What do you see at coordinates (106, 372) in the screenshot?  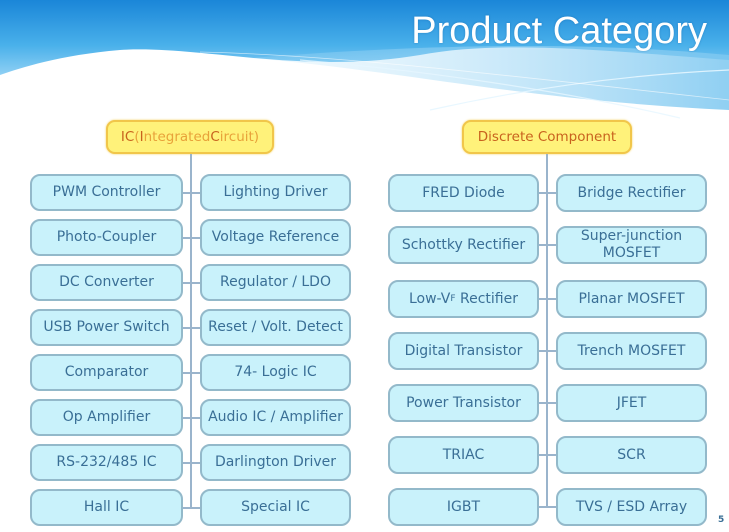 I see `ic-item: Comparator` at bounding box center [106, 372].